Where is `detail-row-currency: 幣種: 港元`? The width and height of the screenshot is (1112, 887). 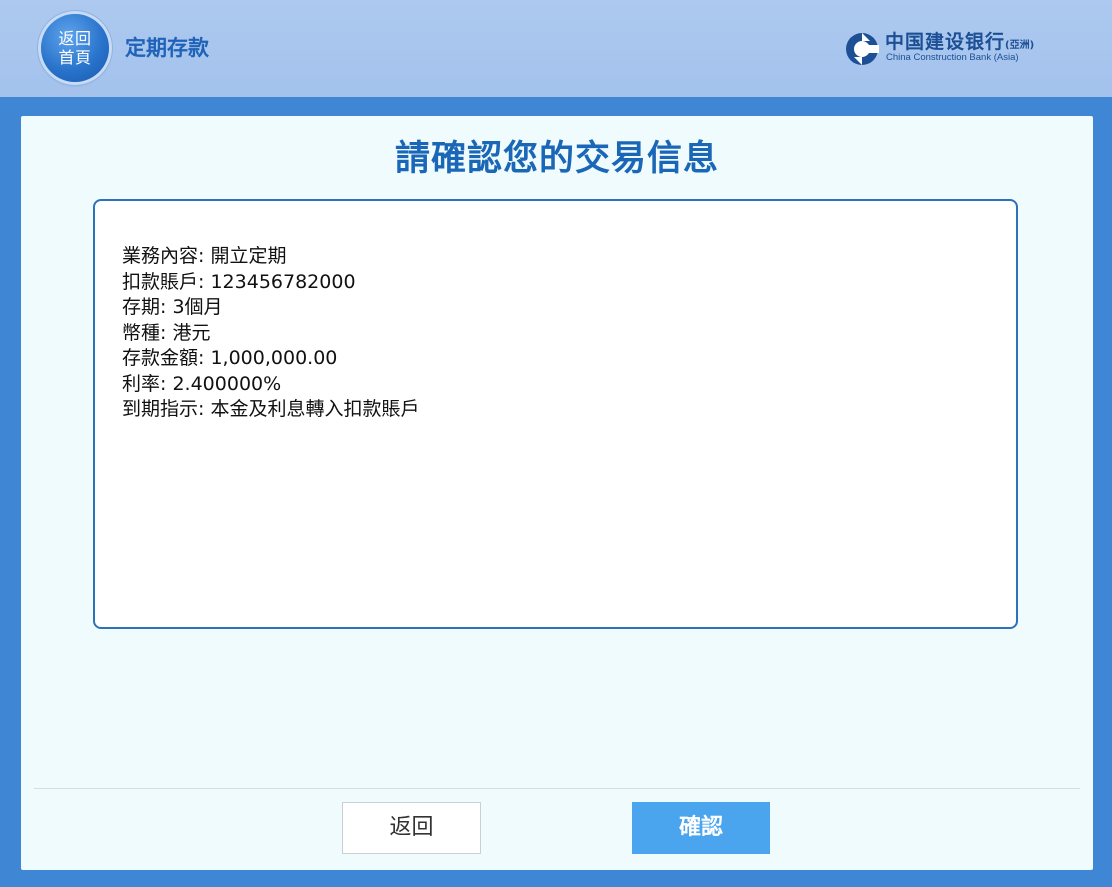
detail-row-currency: 幣種: 港元 is located at coordinates (270, 334).